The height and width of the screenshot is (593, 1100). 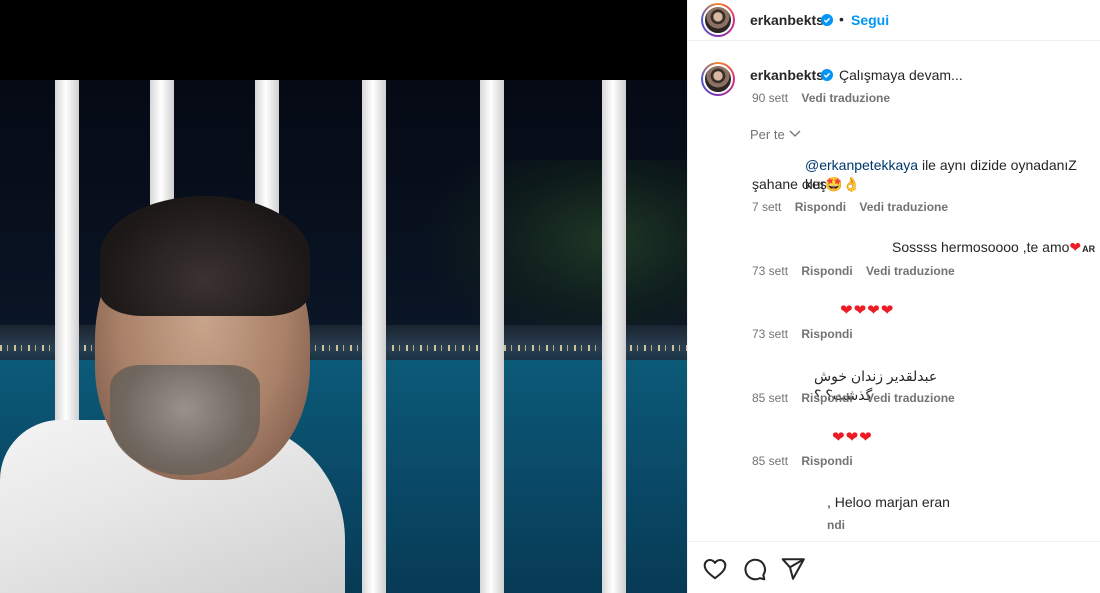 I want to click on author-avatar, so click(x=718, y=20).